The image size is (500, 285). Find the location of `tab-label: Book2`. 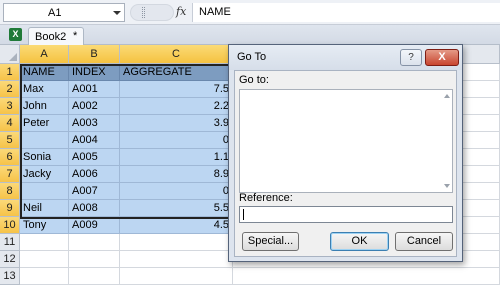

tab-label: Book2 is located at coordinates (51, 37).